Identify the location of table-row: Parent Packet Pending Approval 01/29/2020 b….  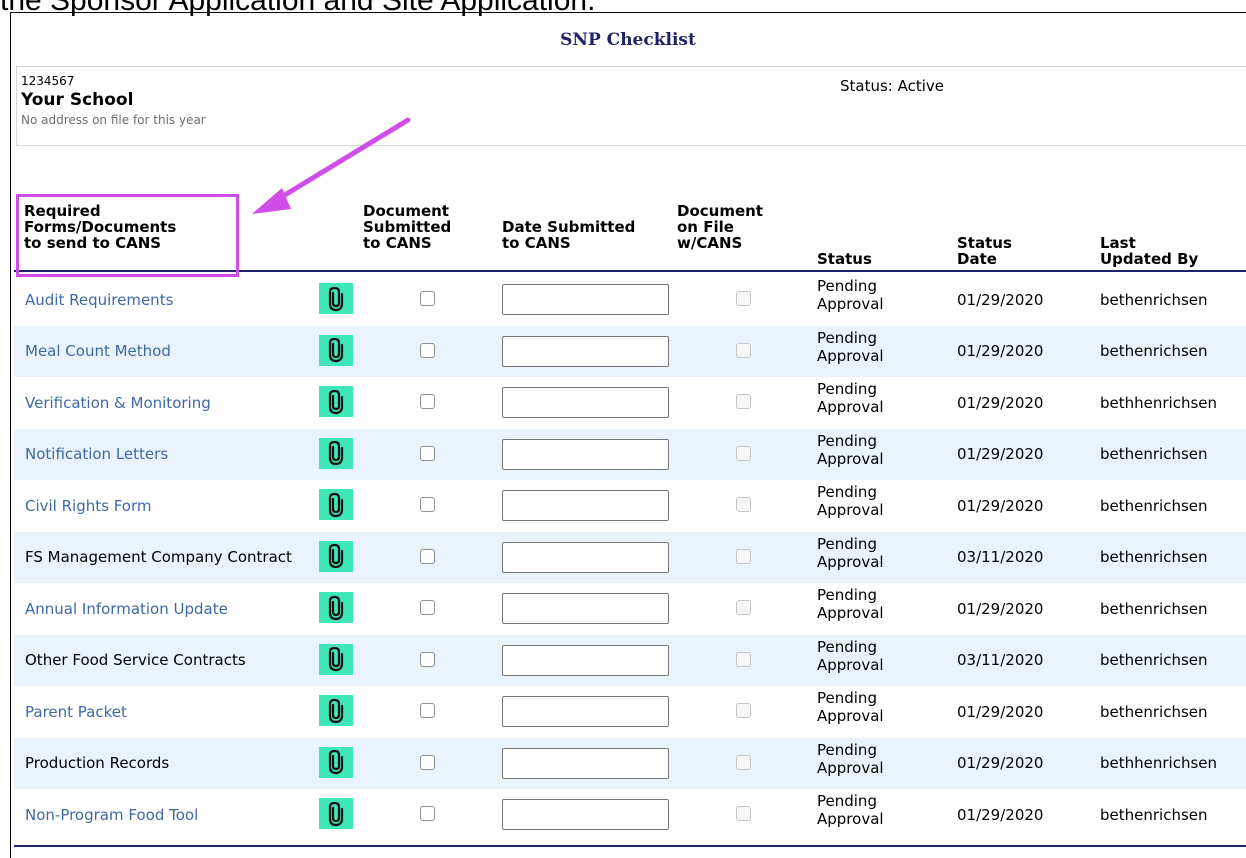
(630, 711).